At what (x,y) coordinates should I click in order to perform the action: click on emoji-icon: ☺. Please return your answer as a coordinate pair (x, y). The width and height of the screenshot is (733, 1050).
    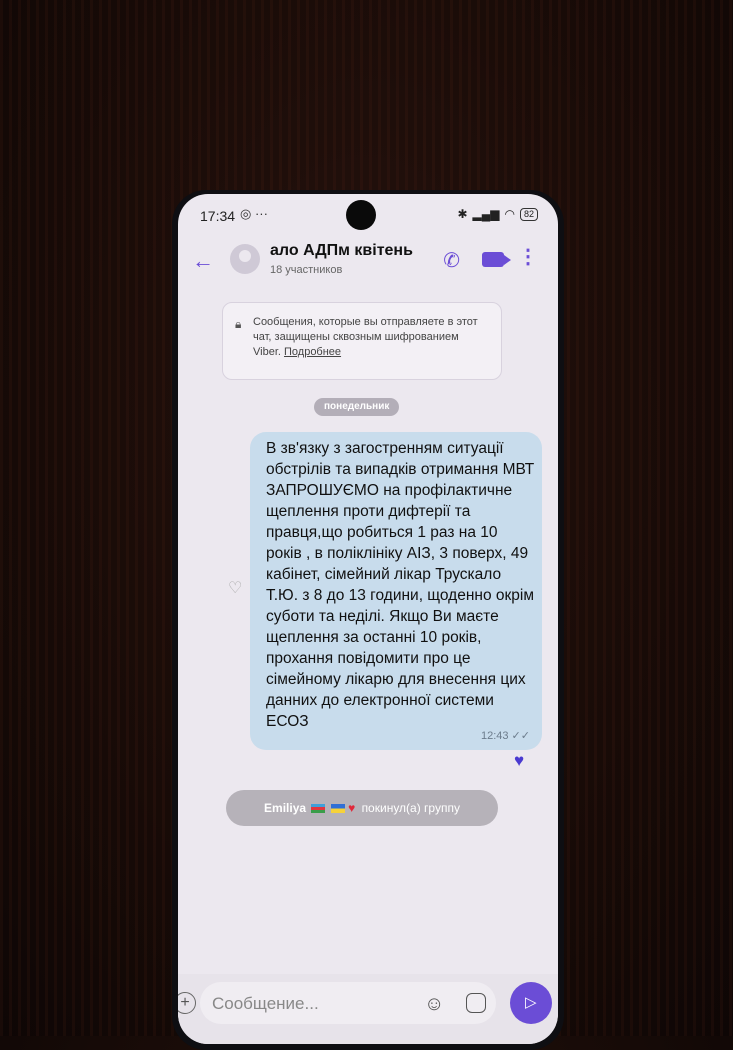
    Looking at the image, I should click on (434, 1004).